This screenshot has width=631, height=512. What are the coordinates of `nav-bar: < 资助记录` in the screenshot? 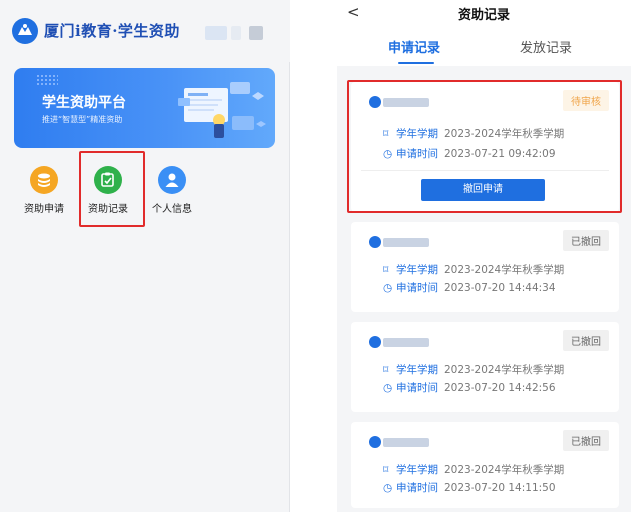 It's located at (484, 13).